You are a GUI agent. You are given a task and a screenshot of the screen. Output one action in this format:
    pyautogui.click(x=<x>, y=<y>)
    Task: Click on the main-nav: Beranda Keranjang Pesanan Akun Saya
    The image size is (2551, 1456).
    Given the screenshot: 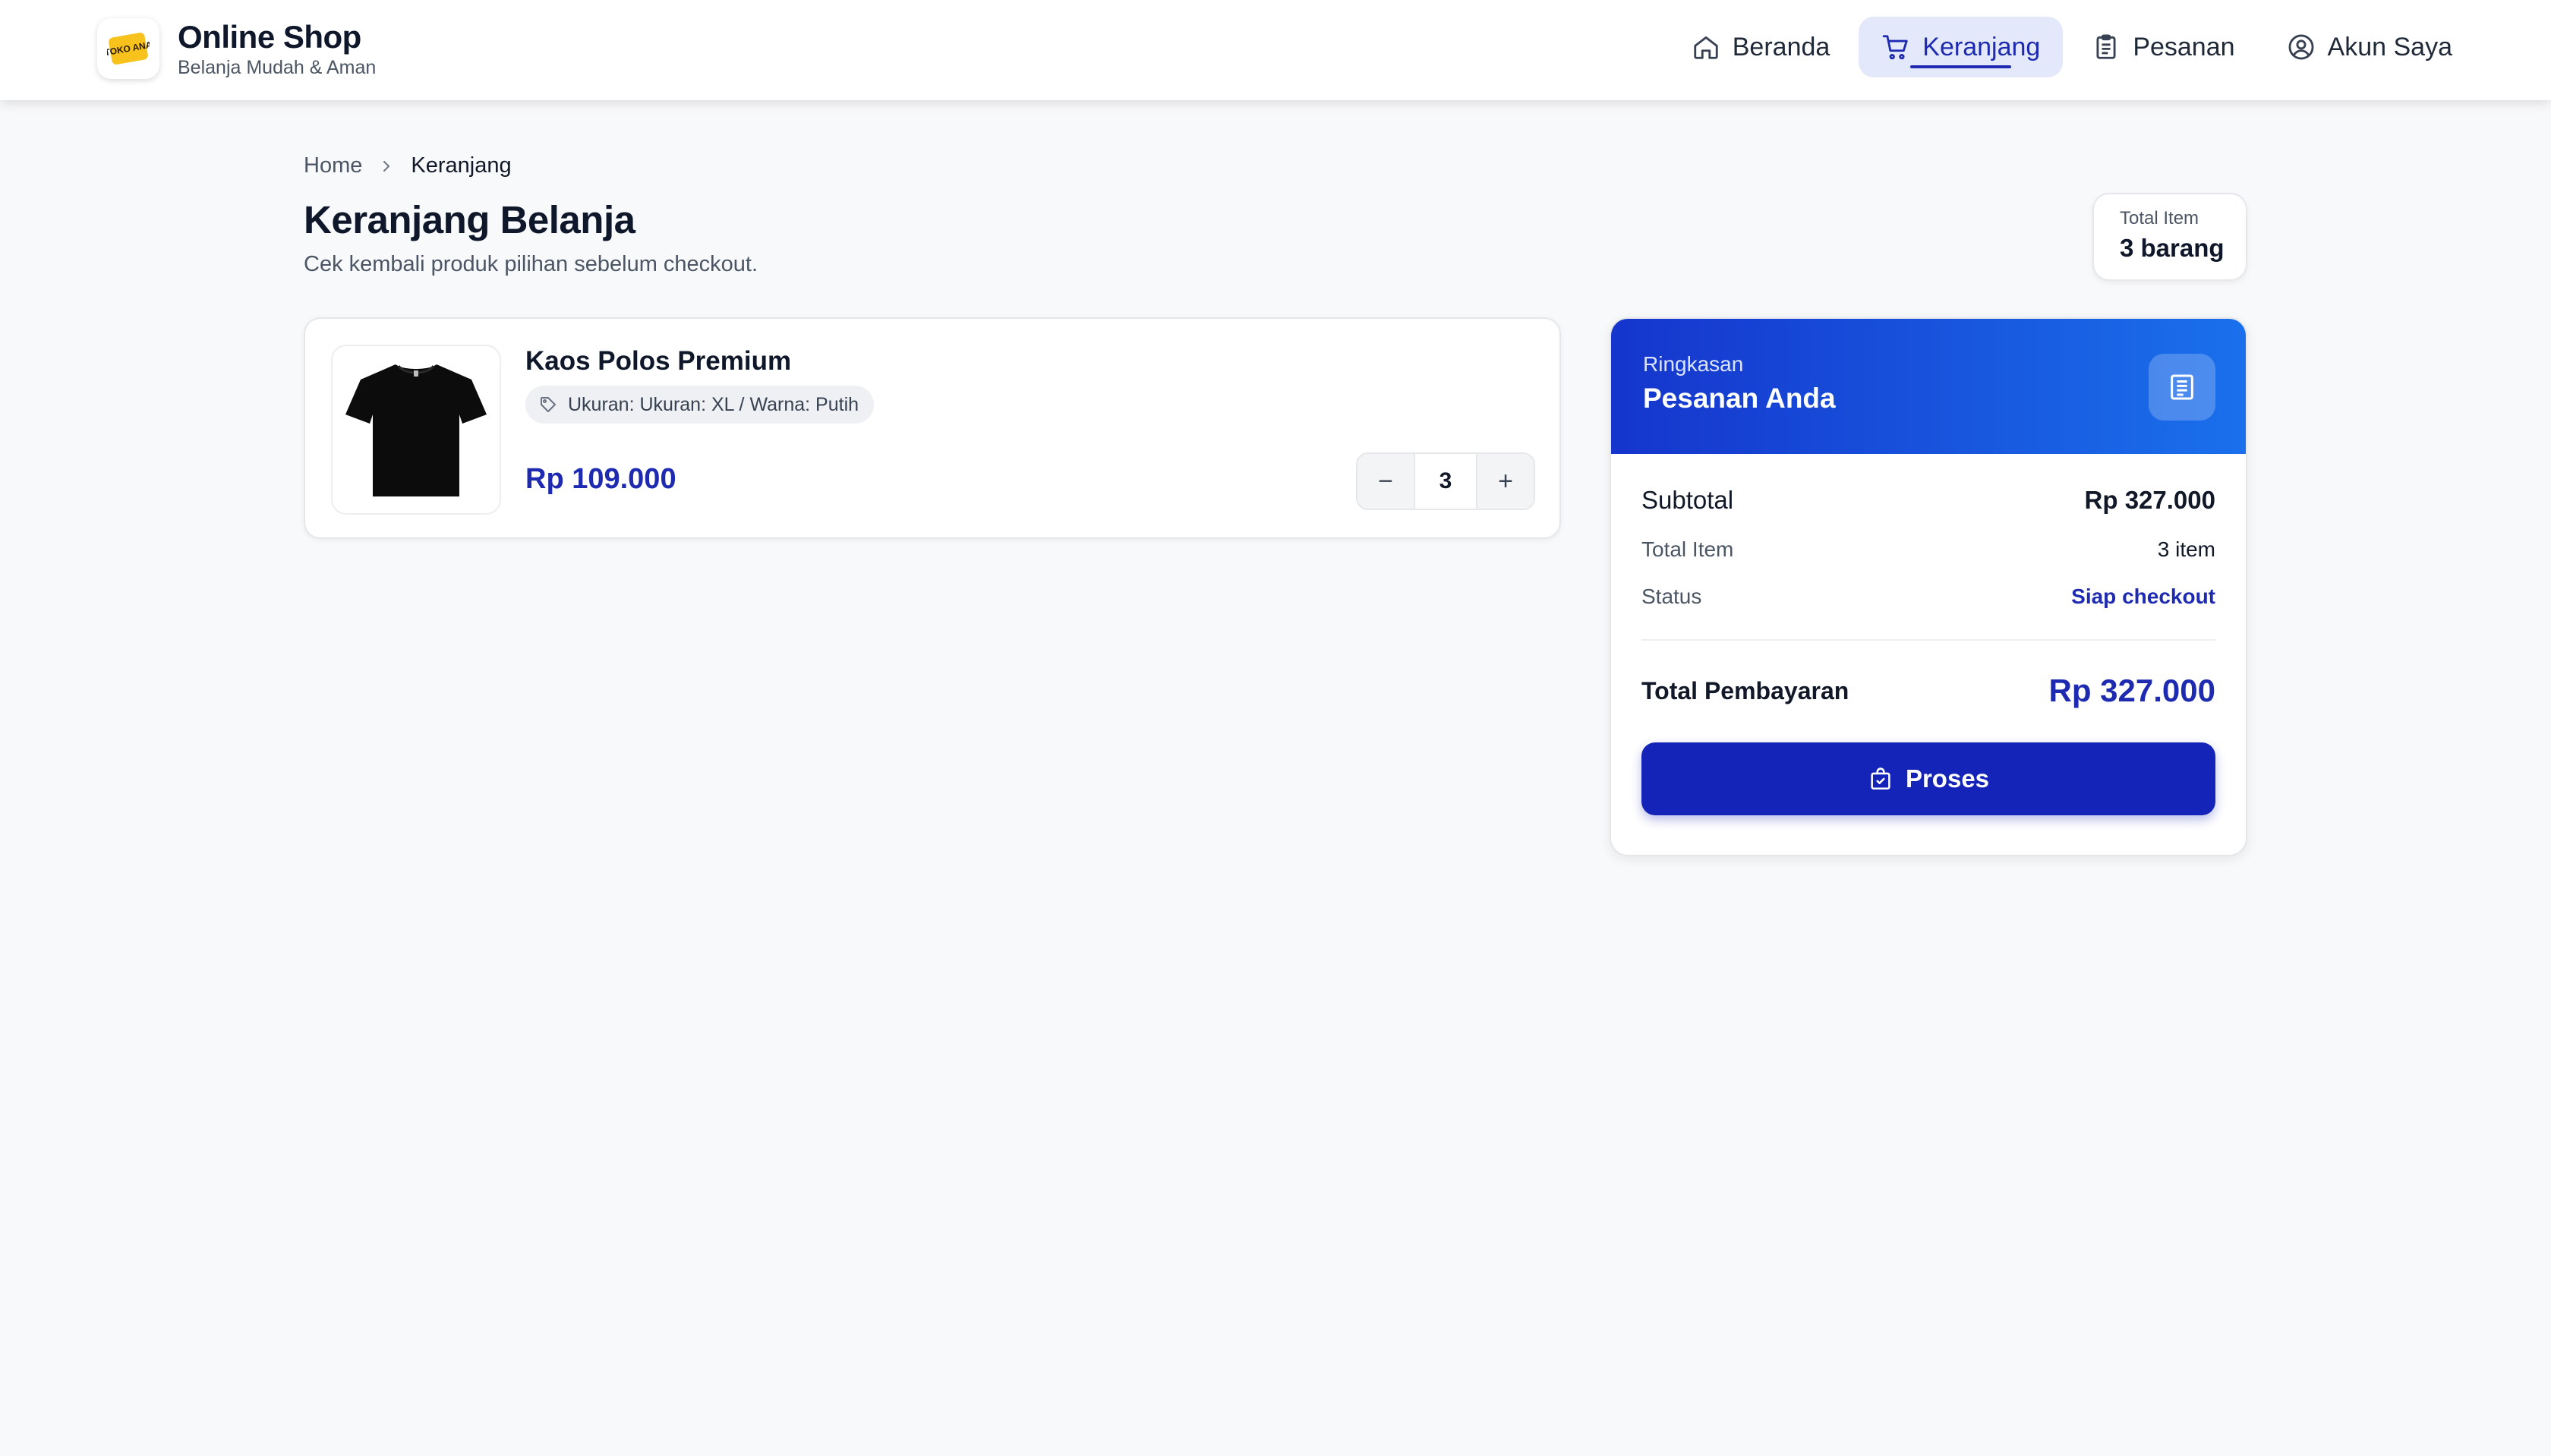 What is the action you would take?
    pyautogui.click(x=2069, y=47)
    